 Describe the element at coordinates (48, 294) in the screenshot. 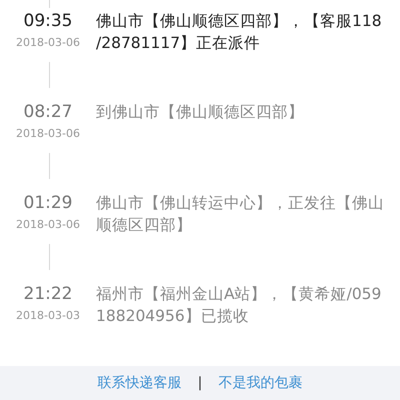

I see `event-time: 21:22` at that location.